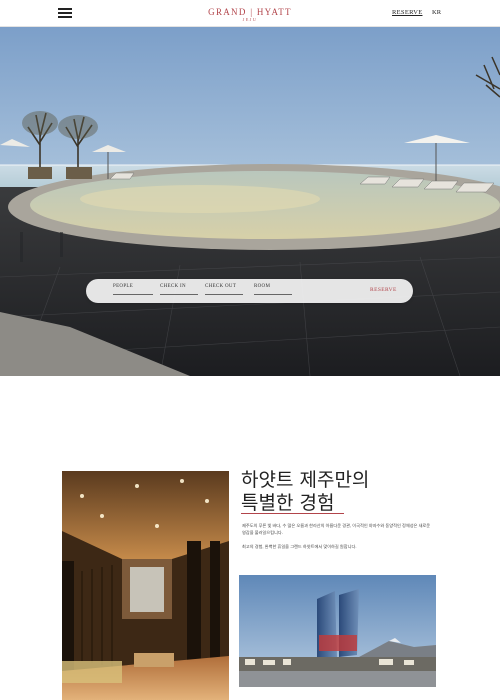 The height and width of the screenshot is (700, 500). I want to click on site-header: GRAND | HYATT JEJU RESERVE KR, so click(250, 13).